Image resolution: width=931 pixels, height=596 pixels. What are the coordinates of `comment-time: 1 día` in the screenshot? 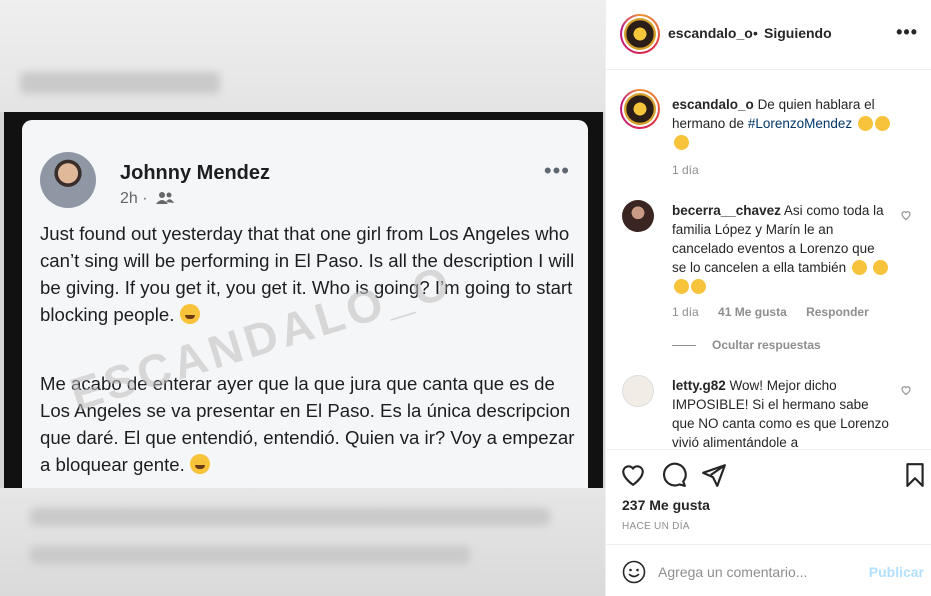 It's located at (685, 312).